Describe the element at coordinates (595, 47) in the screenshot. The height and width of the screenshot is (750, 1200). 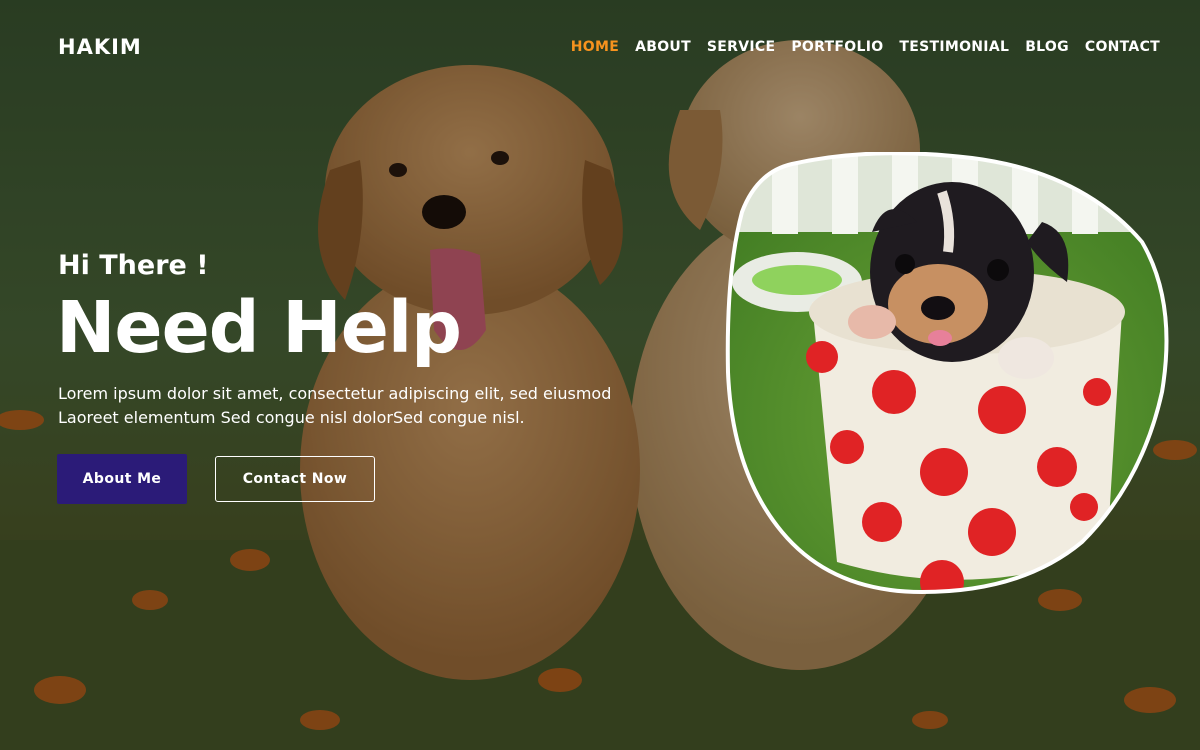
I see `nav-item-home: HOME` at that location.